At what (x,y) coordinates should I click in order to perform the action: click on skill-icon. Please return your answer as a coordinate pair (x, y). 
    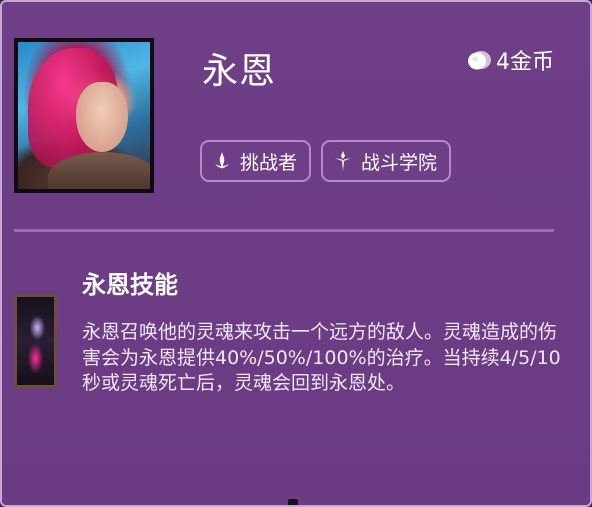
    Looking at the image, I should click on (35, 341).